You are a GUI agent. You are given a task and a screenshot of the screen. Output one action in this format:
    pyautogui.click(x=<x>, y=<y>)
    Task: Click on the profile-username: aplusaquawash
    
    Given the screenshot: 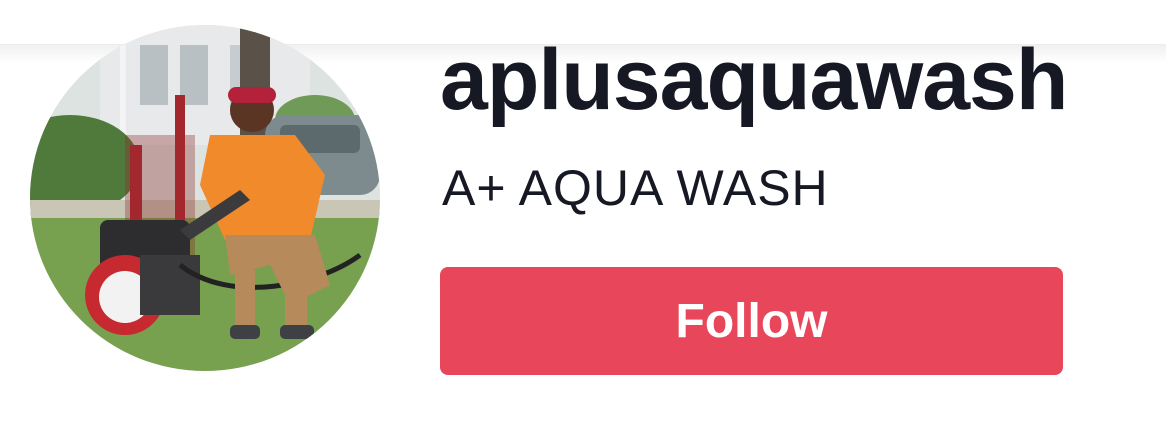 What is the action you would take?
    pyautogui.click(x=754, y=80)
    